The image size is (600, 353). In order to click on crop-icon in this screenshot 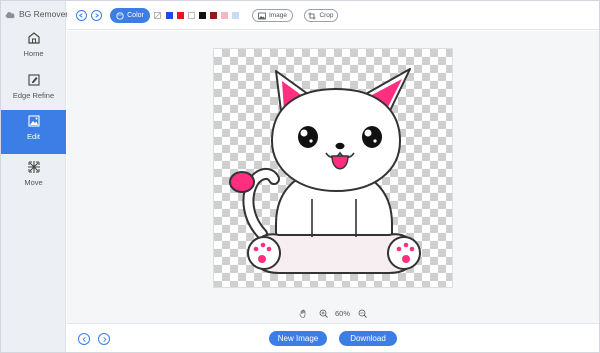, I will do `click(312, 15)`.